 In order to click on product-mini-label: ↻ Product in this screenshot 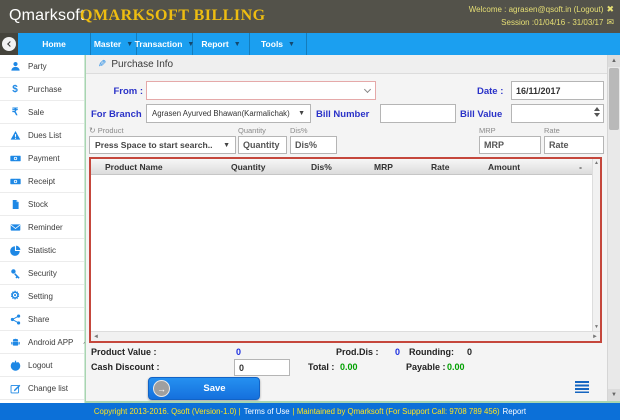, I will do `click(106, 130)`.